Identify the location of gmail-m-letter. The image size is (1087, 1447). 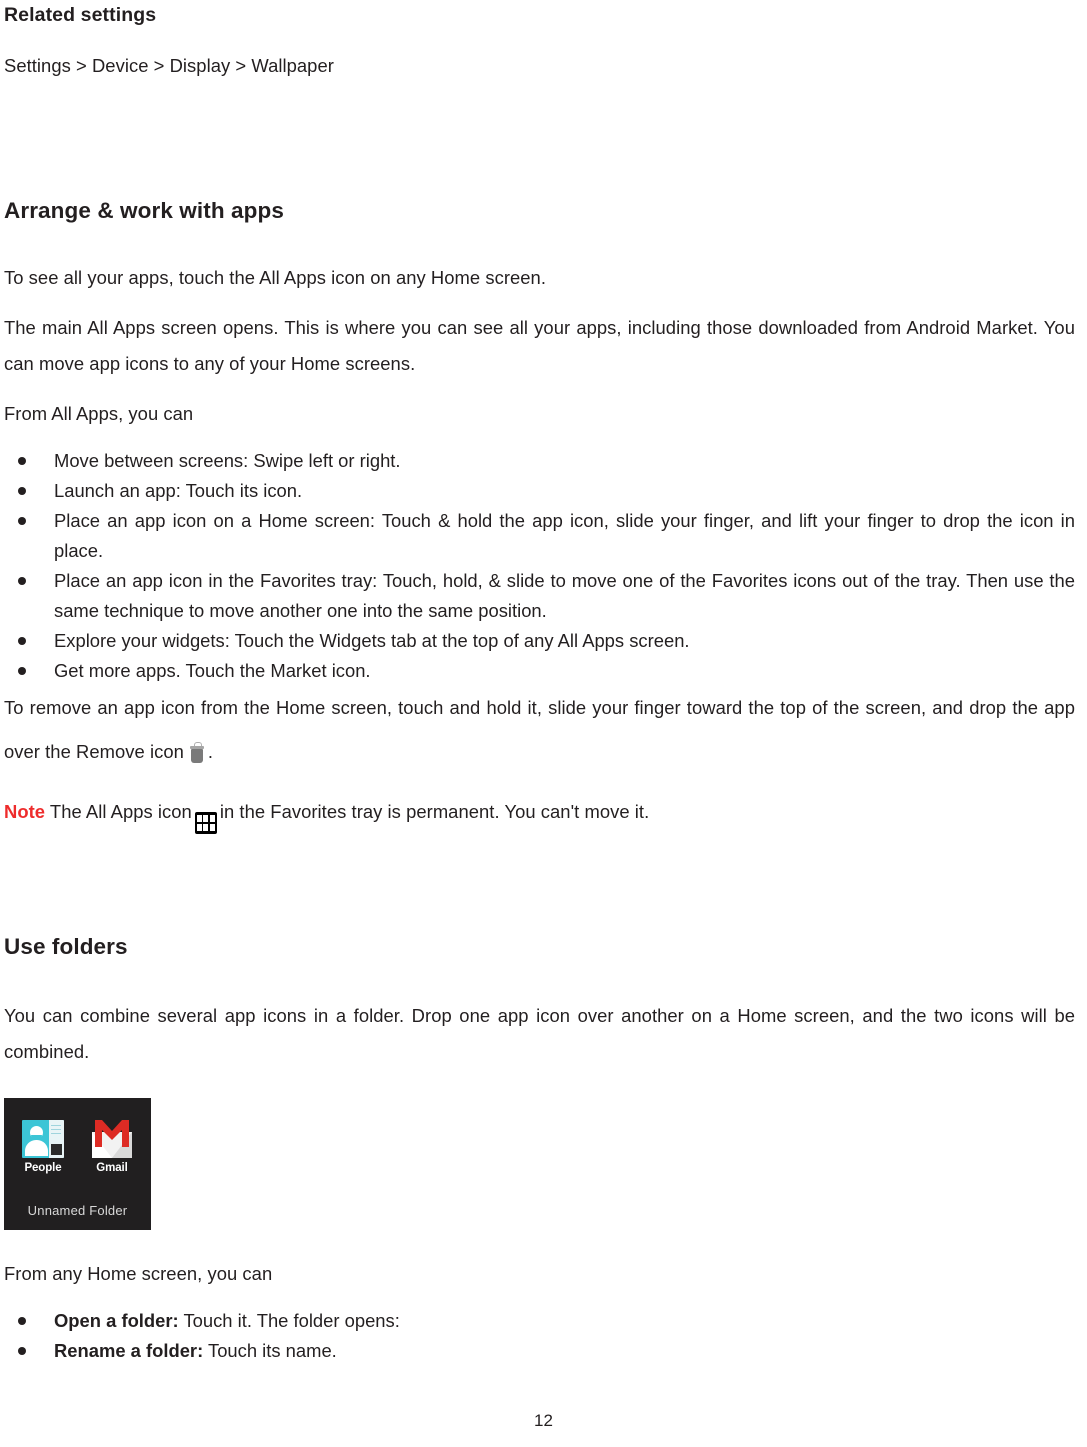
(112, 1133).